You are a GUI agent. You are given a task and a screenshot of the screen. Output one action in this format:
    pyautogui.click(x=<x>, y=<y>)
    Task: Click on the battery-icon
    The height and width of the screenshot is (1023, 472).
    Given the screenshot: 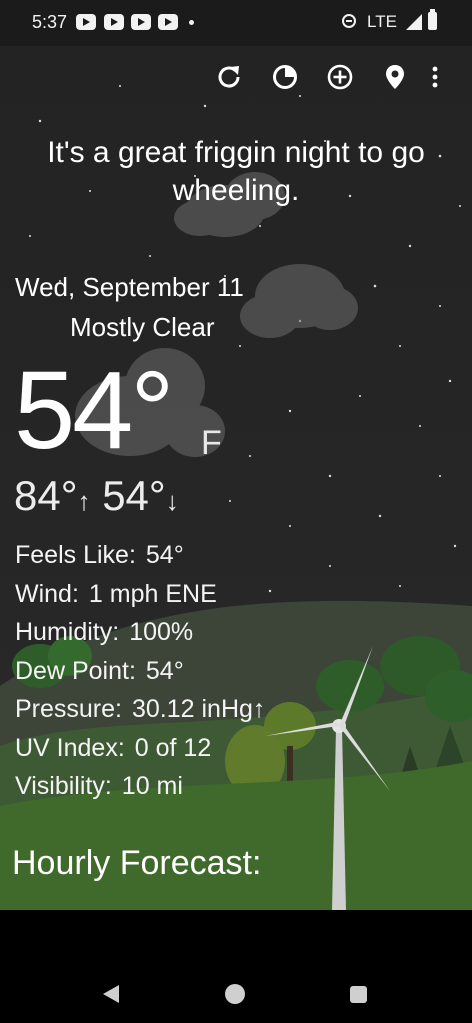 What is the action you would take?
    pyautogui.click(x=432, y=19)
    